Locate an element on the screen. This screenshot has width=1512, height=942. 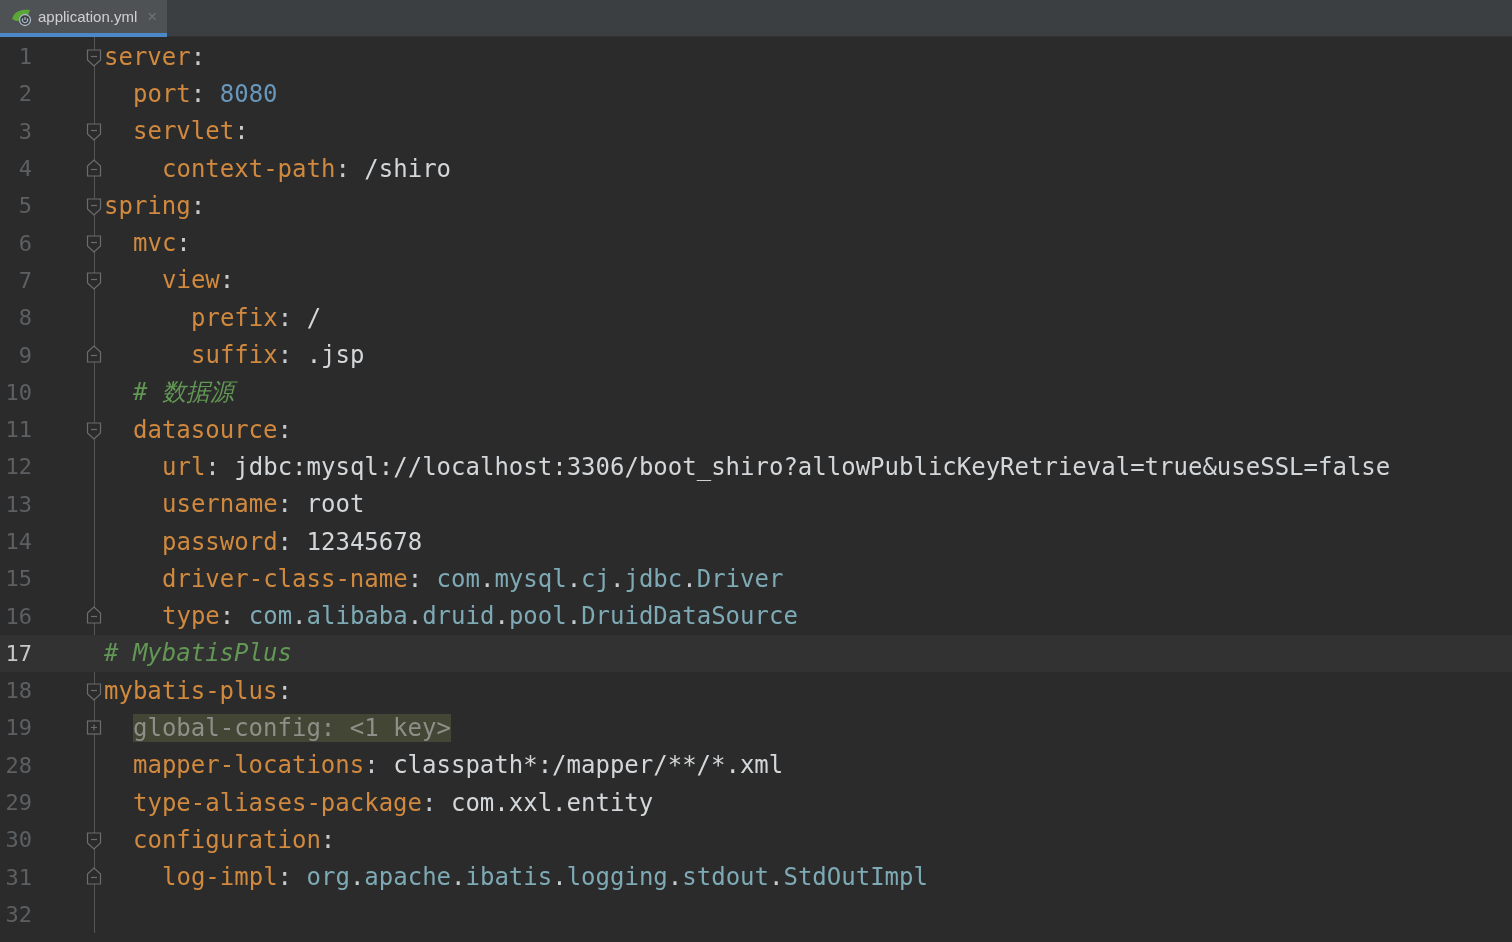
yaml-key: configuration is located at coordinates (227, 839).